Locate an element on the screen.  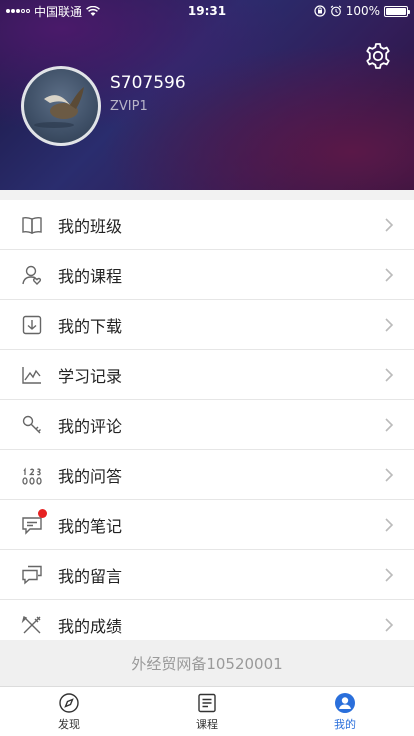
menu-item-my-qa: 我的问答 is located at coordinates (207, 475).